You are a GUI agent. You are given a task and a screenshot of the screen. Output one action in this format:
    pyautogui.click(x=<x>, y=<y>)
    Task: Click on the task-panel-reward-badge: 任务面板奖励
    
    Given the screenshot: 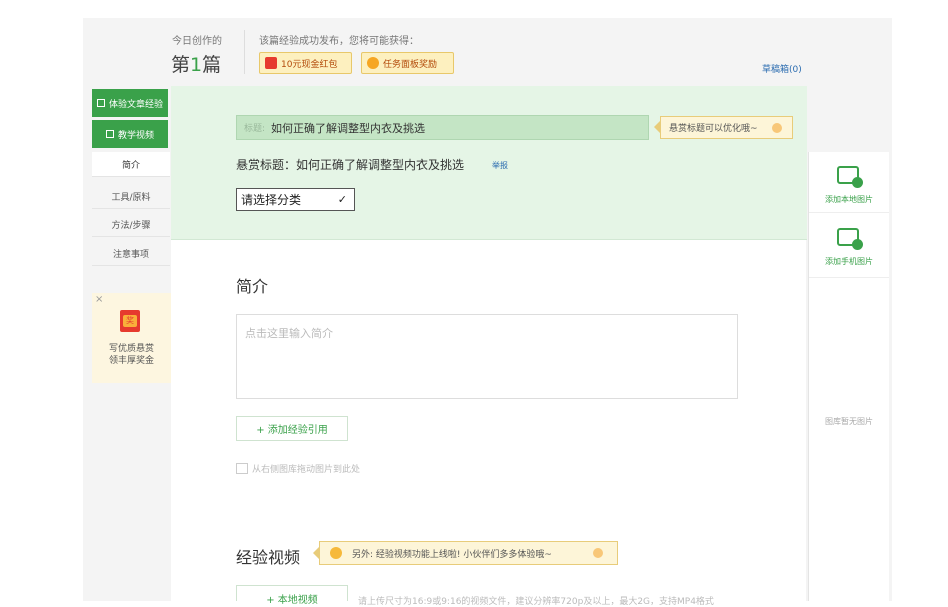 What is the action you would take?
    pyautogui.click(x=407, y=63)
    